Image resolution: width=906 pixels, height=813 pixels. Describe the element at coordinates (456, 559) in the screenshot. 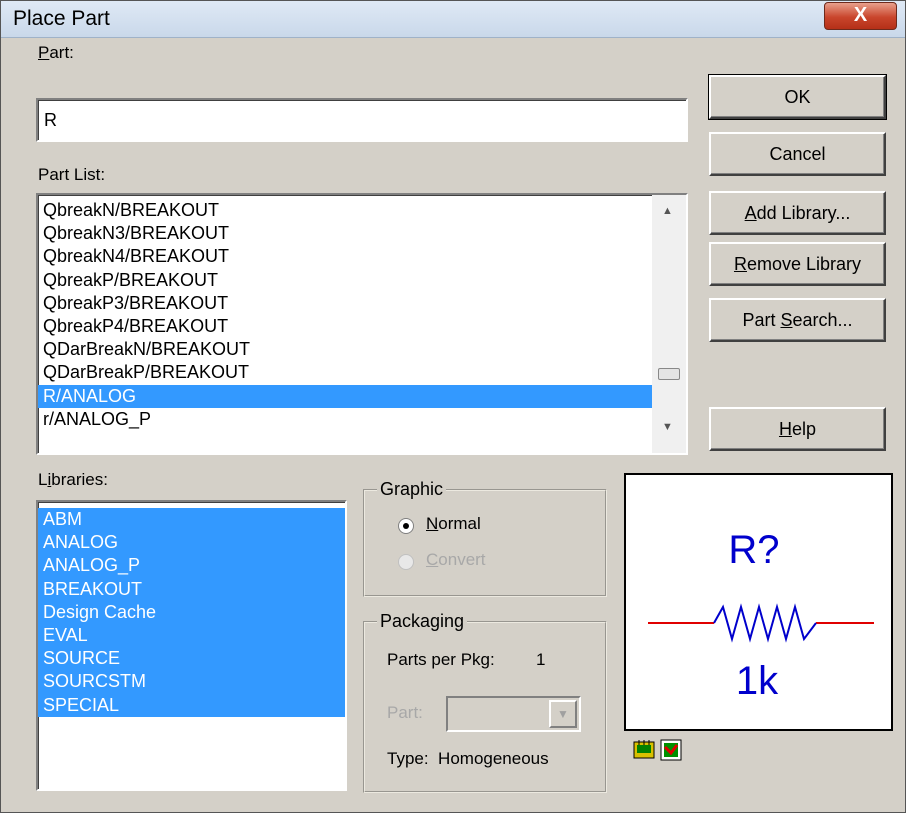

I see `convert-radio-label: Convert` at that location.